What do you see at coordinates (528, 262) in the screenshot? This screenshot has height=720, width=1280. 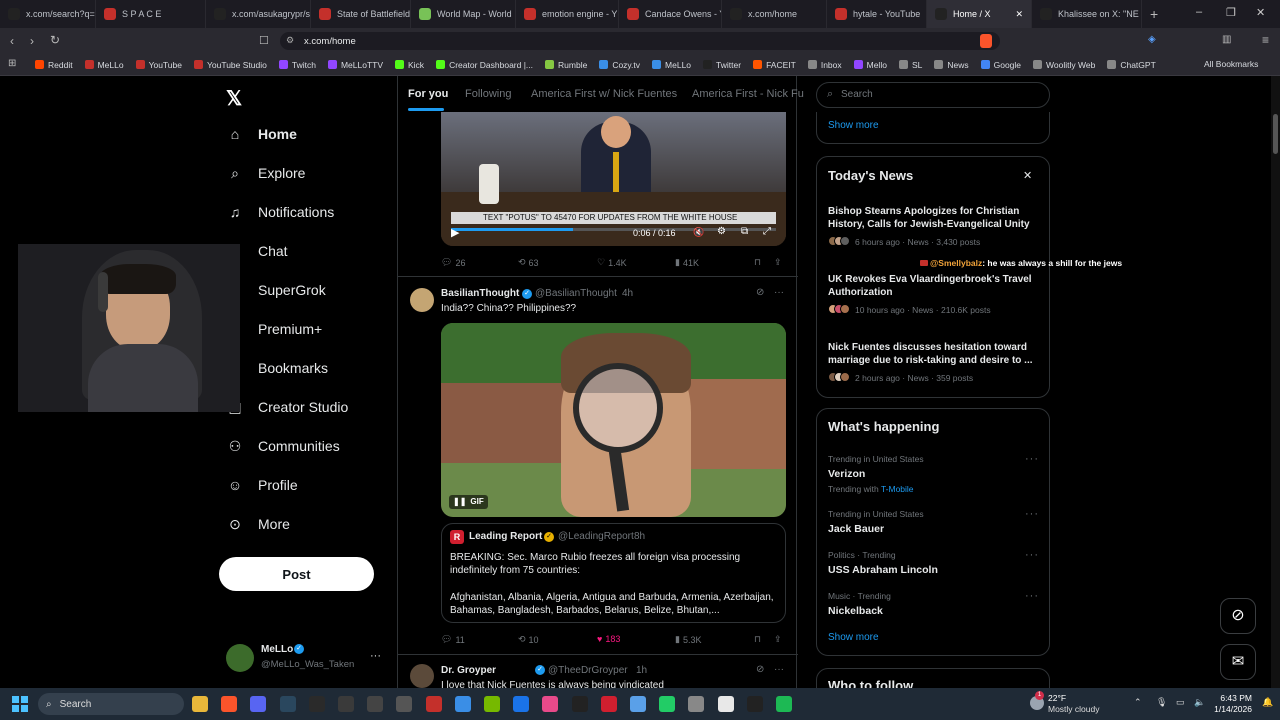 I see `repost-button: ⟲ 63` at bounding box center [528, 262].